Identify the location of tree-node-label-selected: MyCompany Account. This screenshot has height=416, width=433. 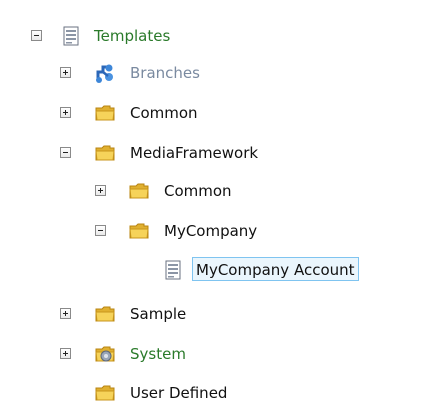
(275, 269).